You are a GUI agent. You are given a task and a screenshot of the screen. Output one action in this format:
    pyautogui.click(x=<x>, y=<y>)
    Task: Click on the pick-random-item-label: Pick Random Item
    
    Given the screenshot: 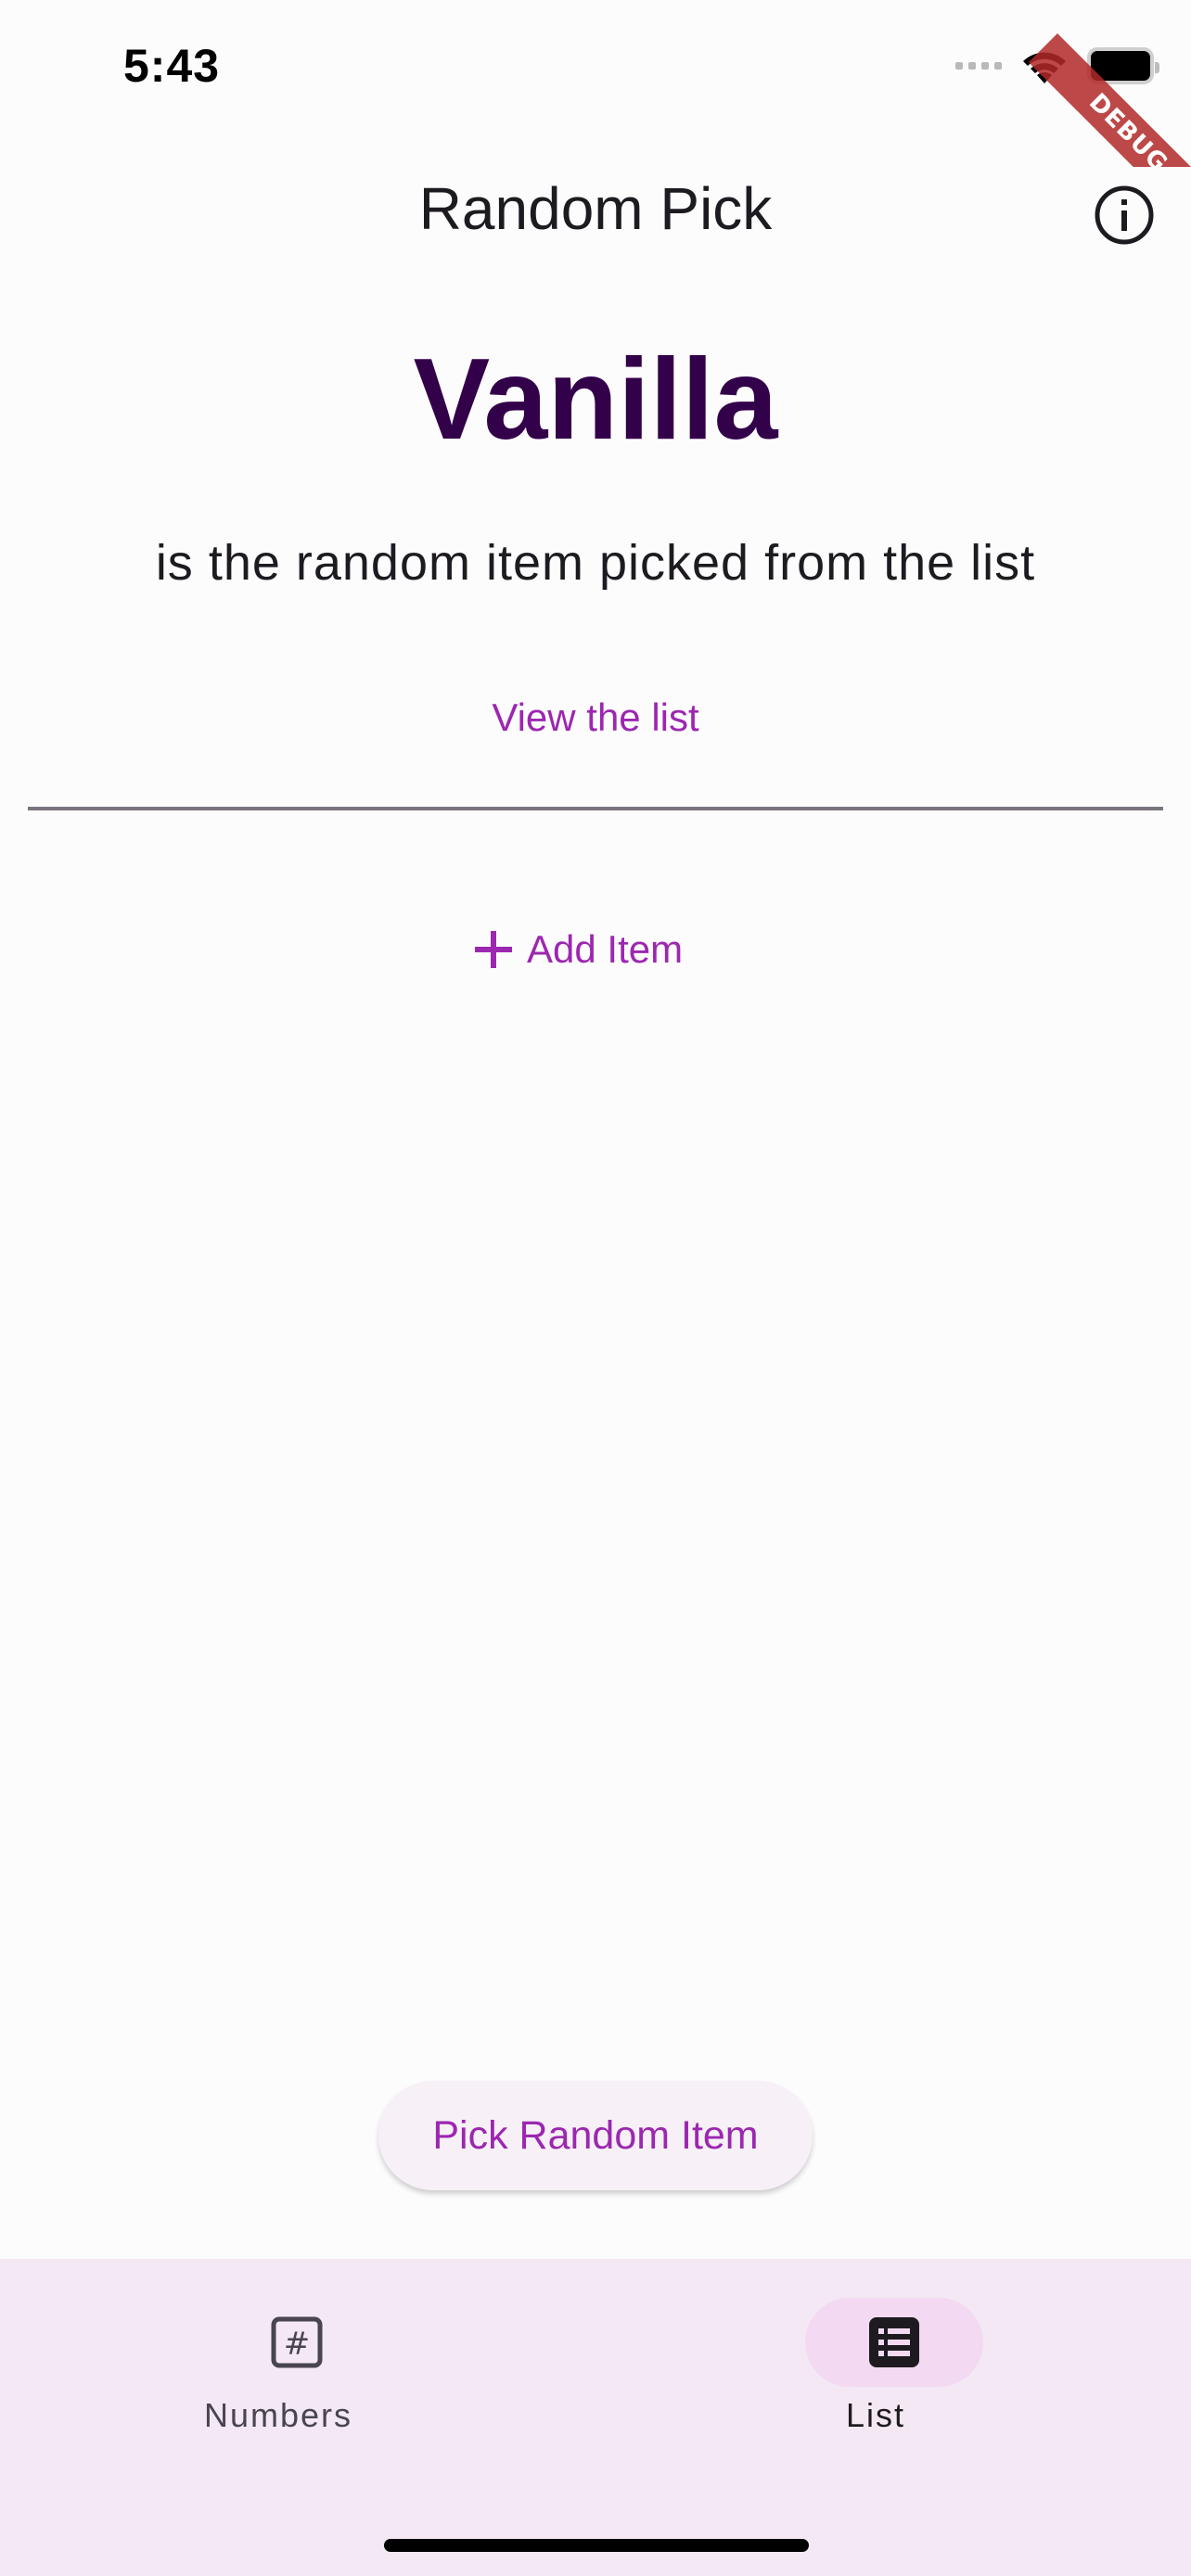 What is the action you would take?
    pyautogui.click(x=595, y=2135)
    